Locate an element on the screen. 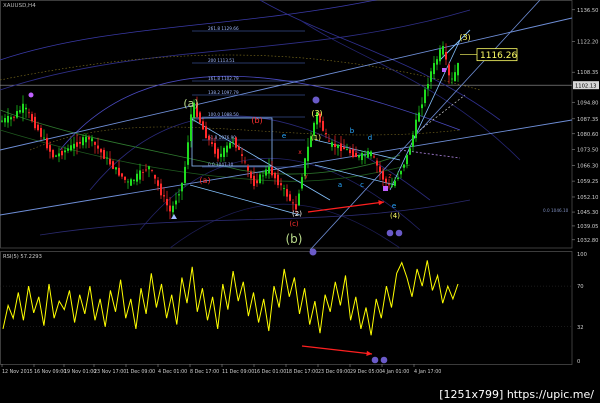 The width and height of the screenshot is (600, 403). wave-label: x is located at coordinates (300, 152).